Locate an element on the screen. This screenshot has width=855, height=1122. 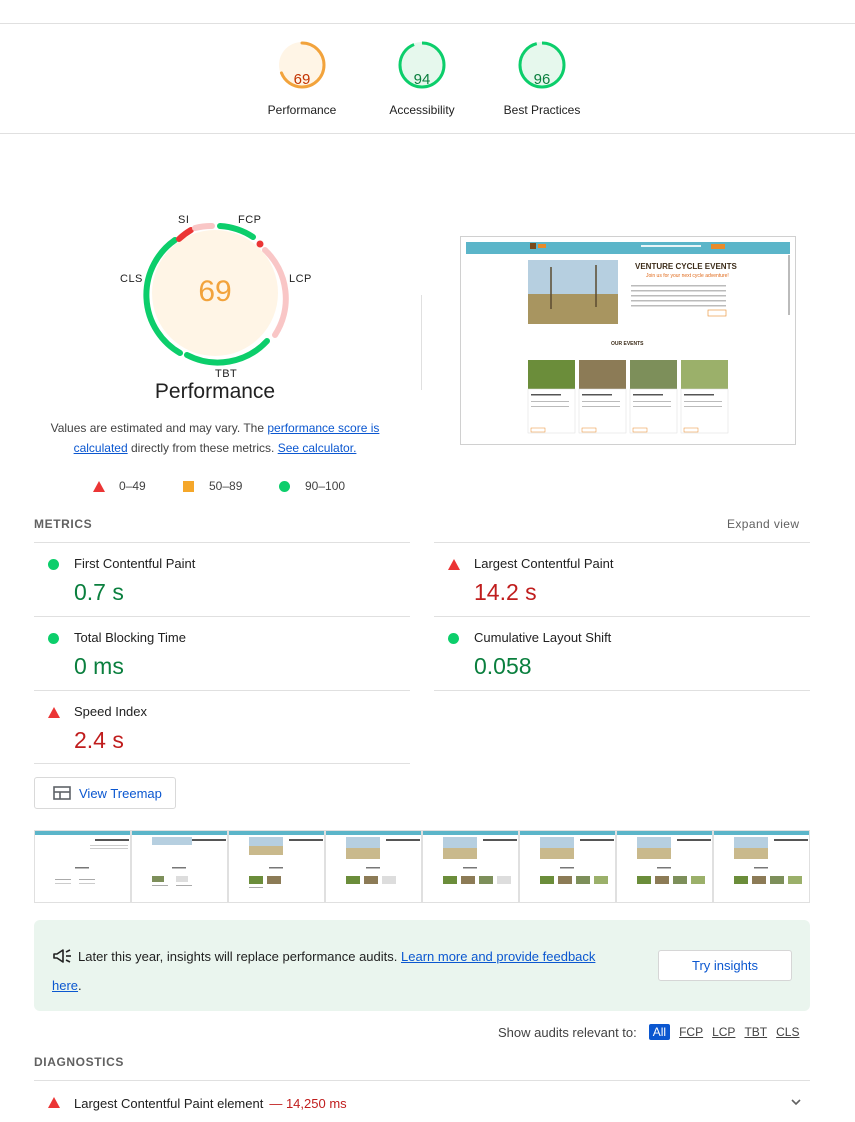
view-treemap-label: View Treemap is located at coordinates (120, 793).